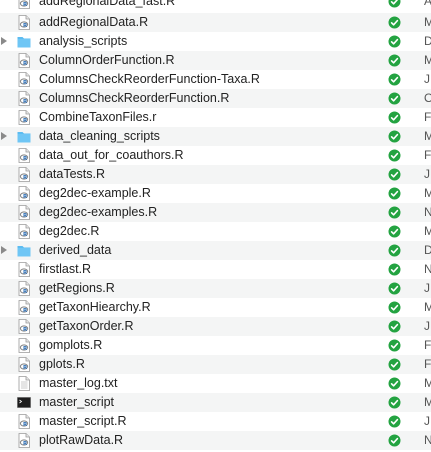 The image size is (431, 452). I want to click on file-name: analysis_scripts, so click(83, 41).